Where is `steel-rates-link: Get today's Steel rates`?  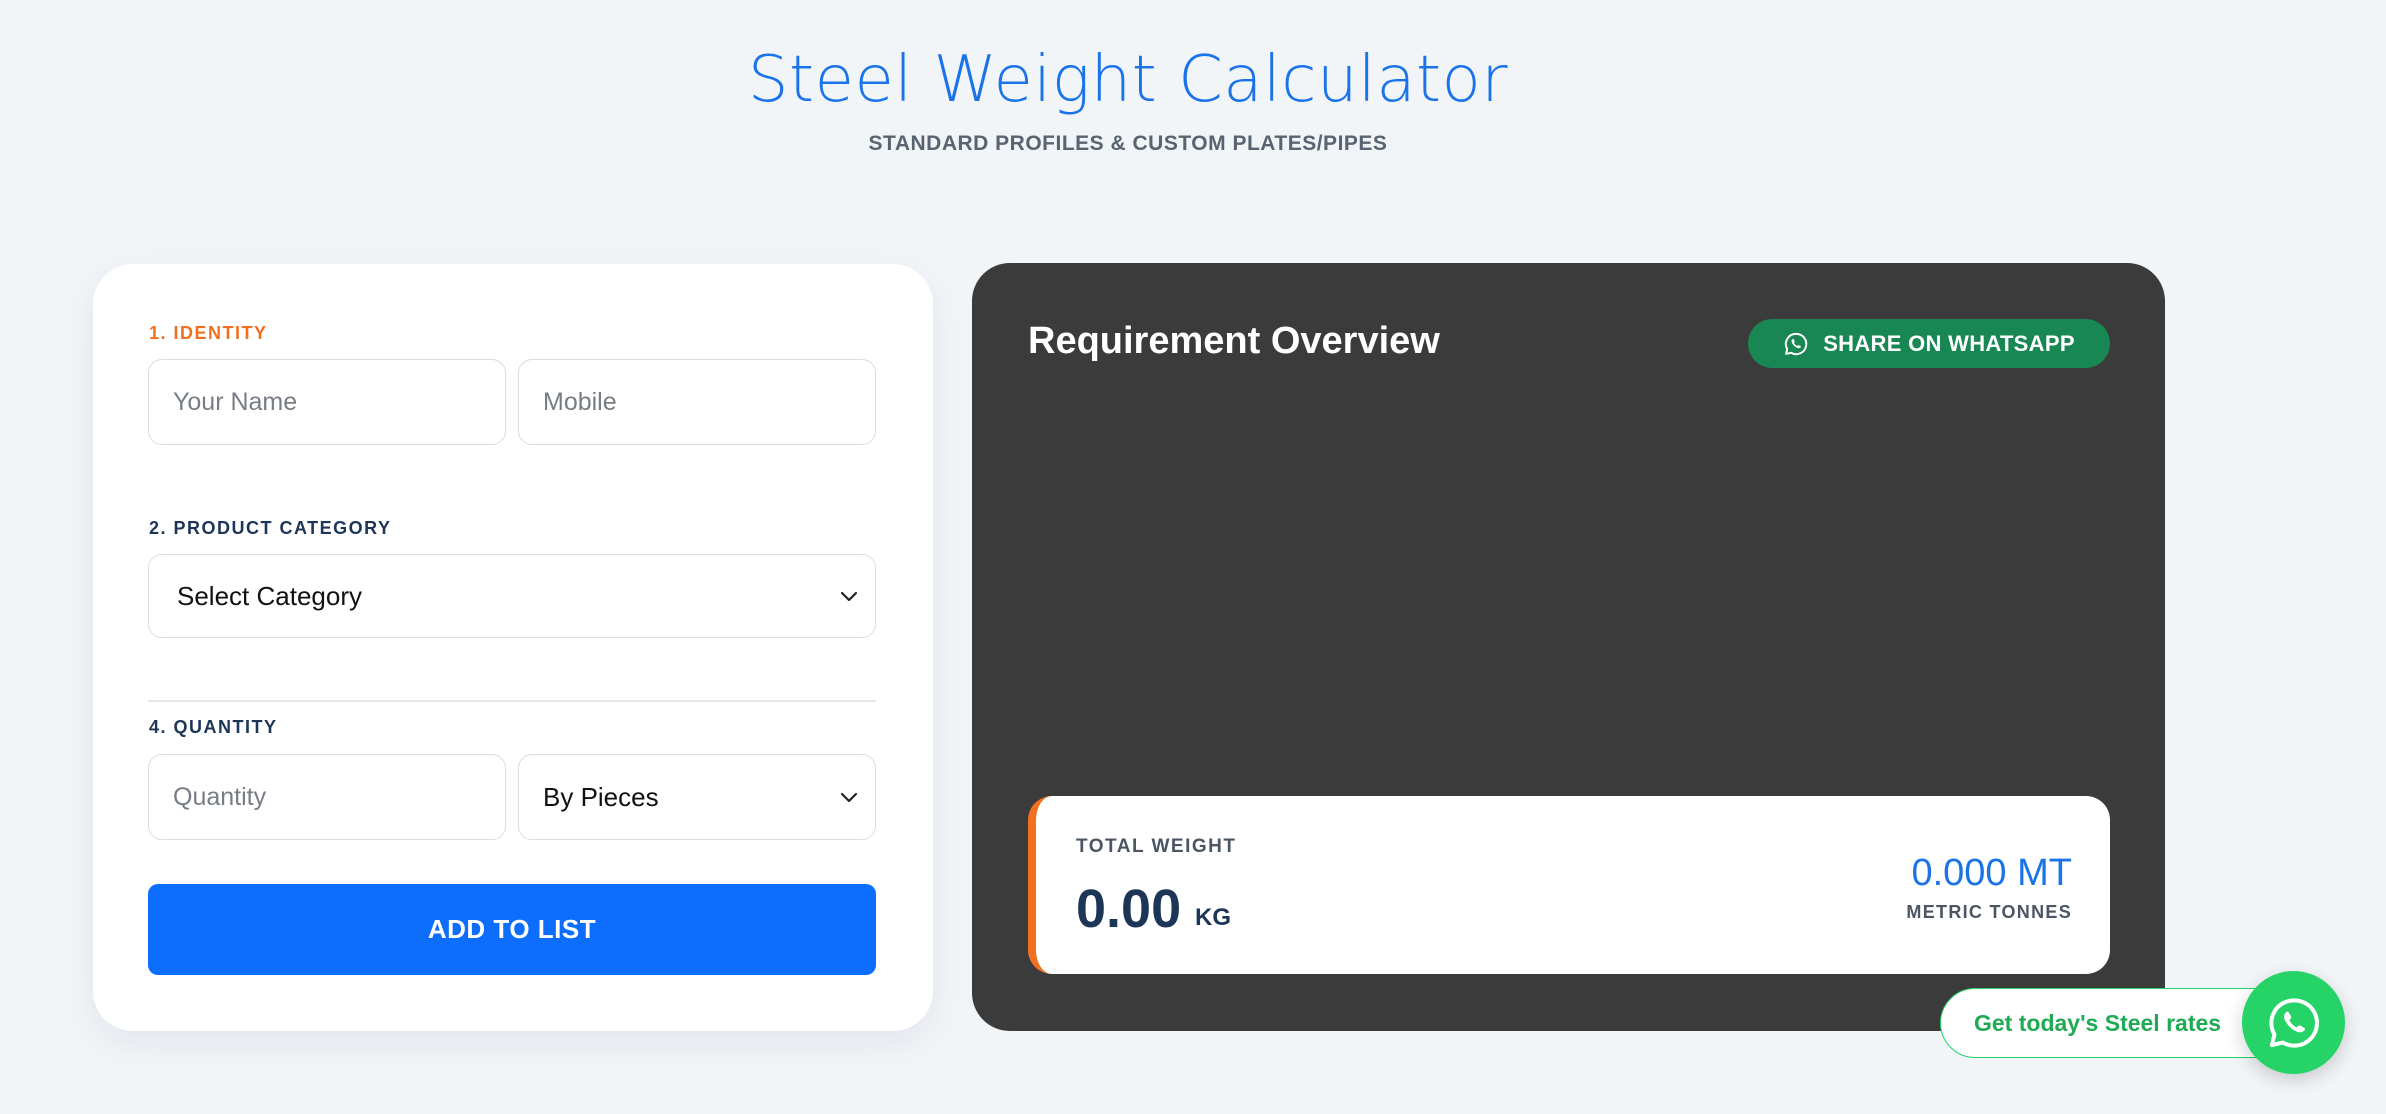 steel-rates-link: Get today's Steel rates is located at coordinates (2100, 1023).